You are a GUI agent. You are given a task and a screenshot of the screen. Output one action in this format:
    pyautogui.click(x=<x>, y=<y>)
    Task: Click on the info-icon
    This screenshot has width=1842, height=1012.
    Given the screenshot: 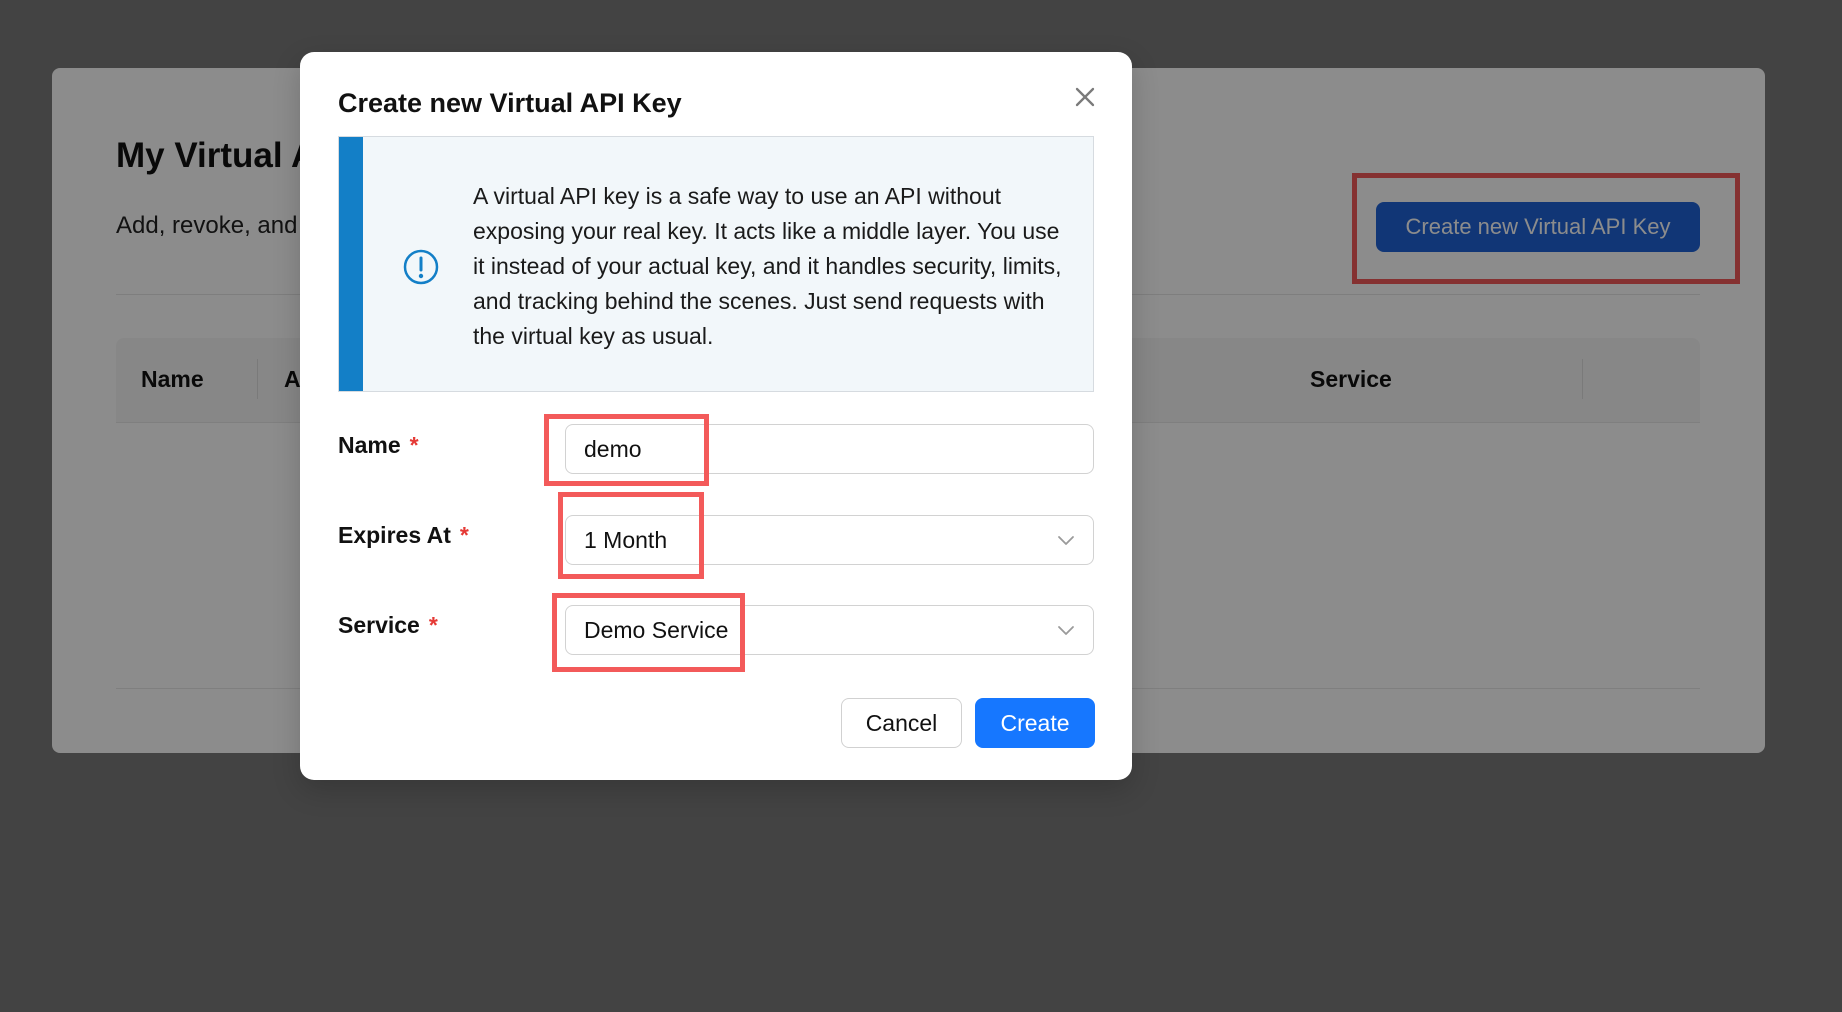 What is the action you would take?
    pyautogui.click(x=421, y=267)
    